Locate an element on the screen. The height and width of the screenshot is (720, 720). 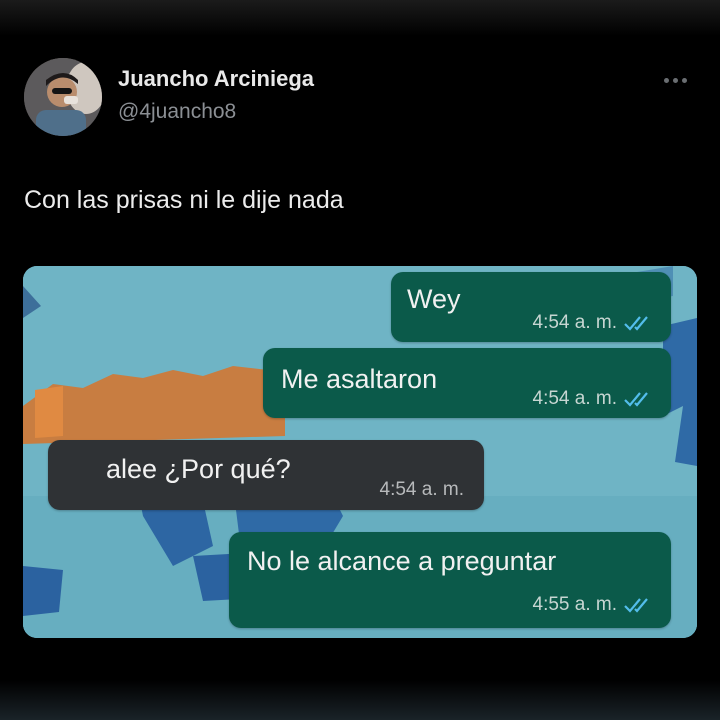
message-meta: 4:55 a. m. is located at coordinates (595, 605).